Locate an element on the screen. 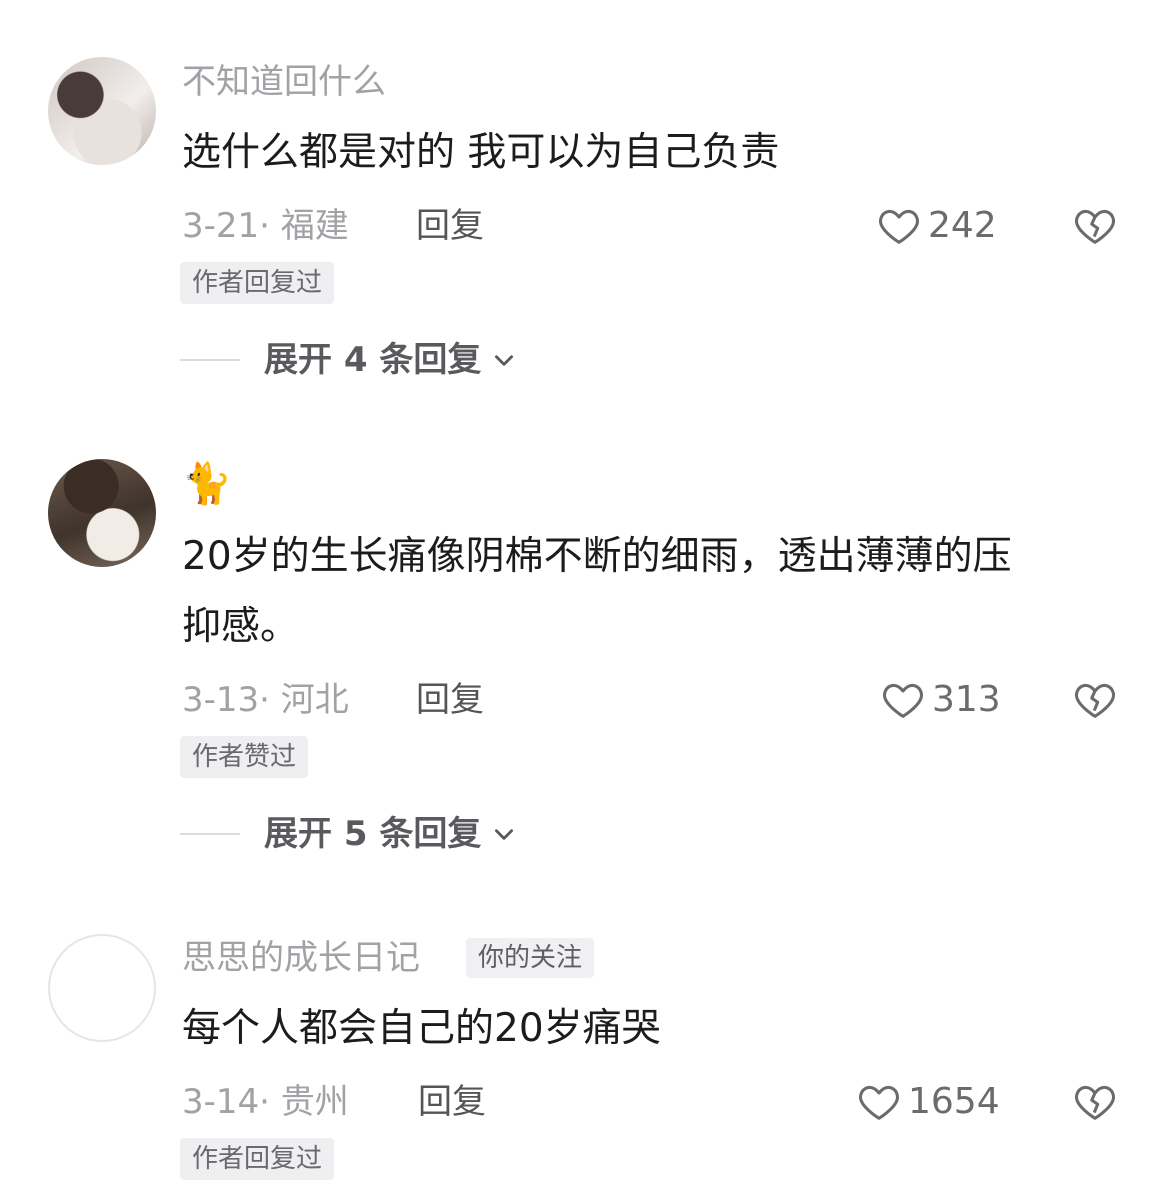  like-button: 1654 is located at coordinates (928, 1102).